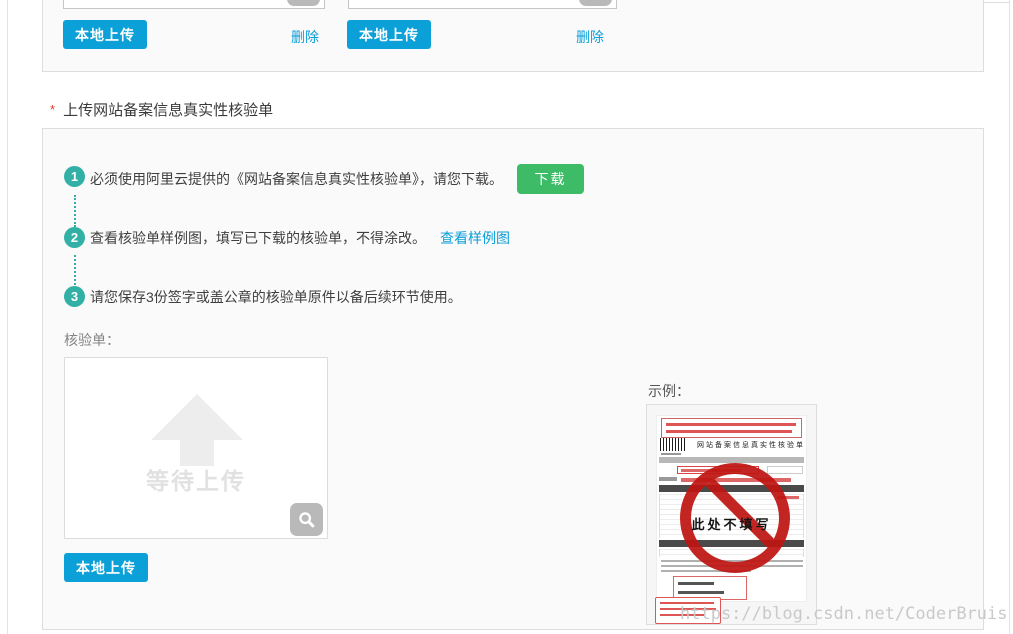 This screenshot has width=1013, height=634. I want to click on local-upload-button-1: 本地上传, so click(105, 34).